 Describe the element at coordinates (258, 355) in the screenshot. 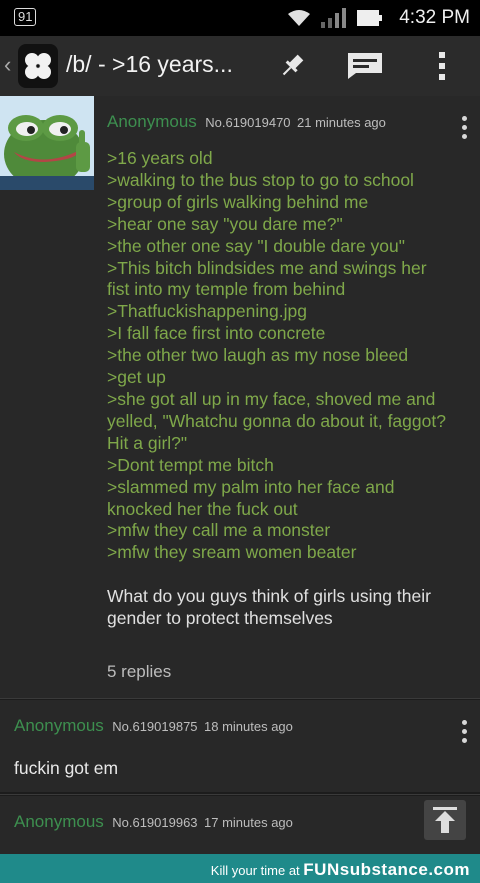

I see `greentext-line: >the other two laugh as my nose bleed` at that location.